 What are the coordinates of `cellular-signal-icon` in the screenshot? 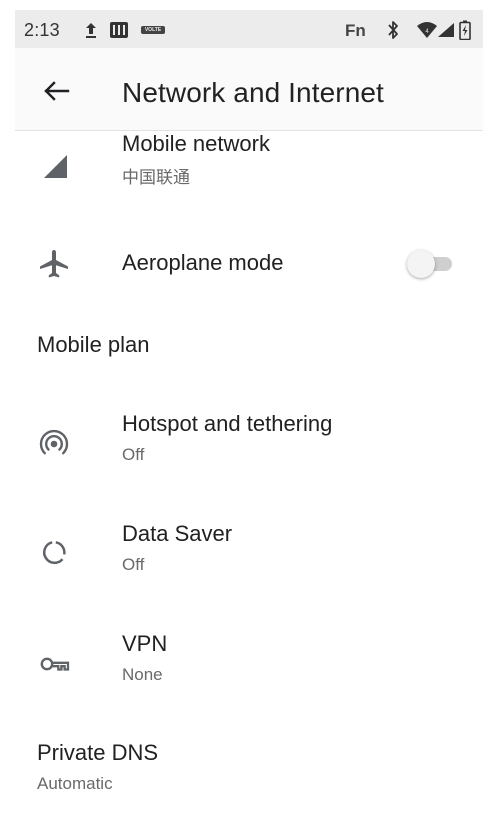 It's located at (55, 166).